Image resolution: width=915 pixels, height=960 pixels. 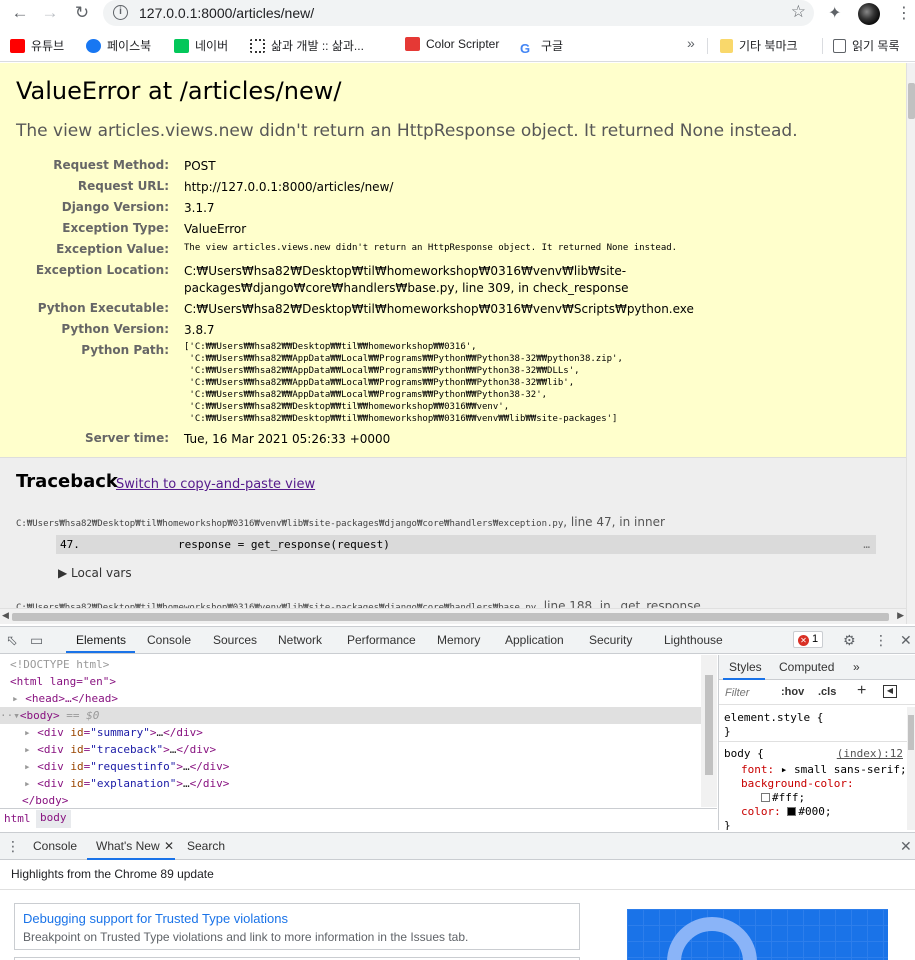 I want to click on google-icon: G, so click(x=525, y=48).